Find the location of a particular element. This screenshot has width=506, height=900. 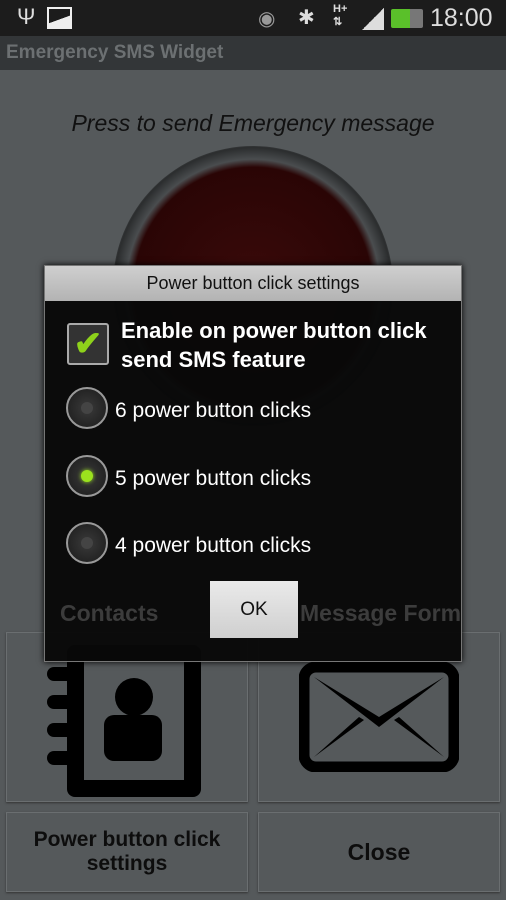

checkmark-icon: ✔ is located at coordinates (88, 344).